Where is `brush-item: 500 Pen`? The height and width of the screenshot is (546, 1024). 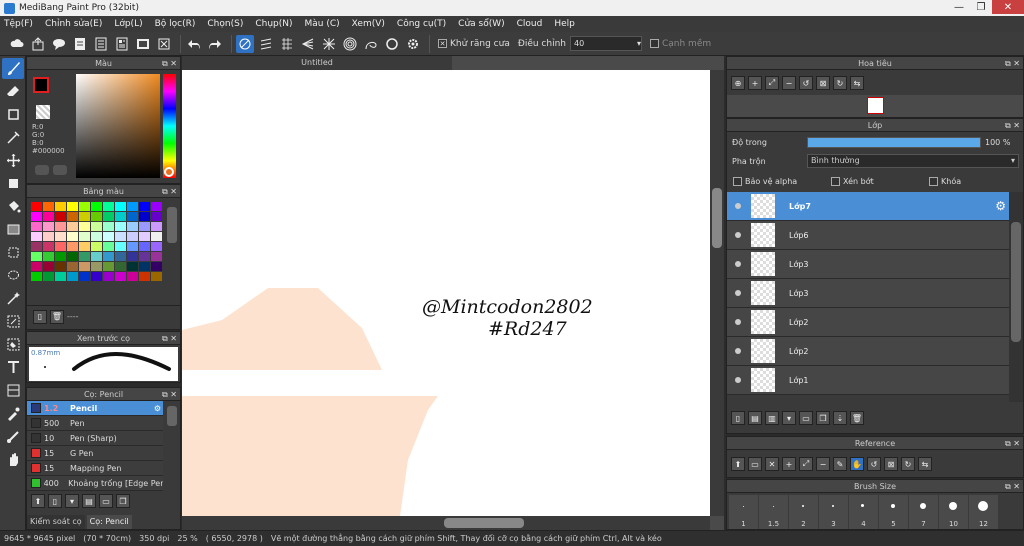 brush-item: 500 Pen is located at coordinates (95, 423).